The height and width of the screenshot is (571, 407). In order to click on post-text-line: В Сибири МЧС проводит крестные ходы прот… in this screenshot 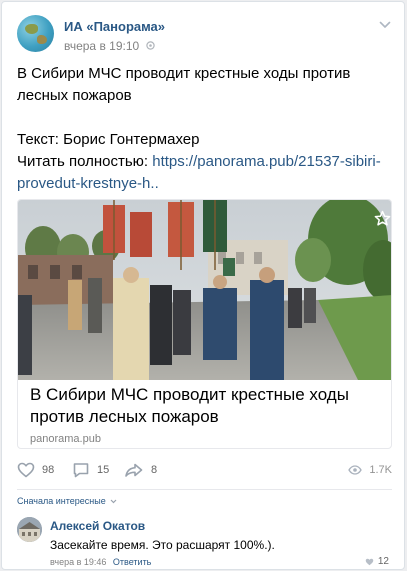, I will do `click(184, 73)`.